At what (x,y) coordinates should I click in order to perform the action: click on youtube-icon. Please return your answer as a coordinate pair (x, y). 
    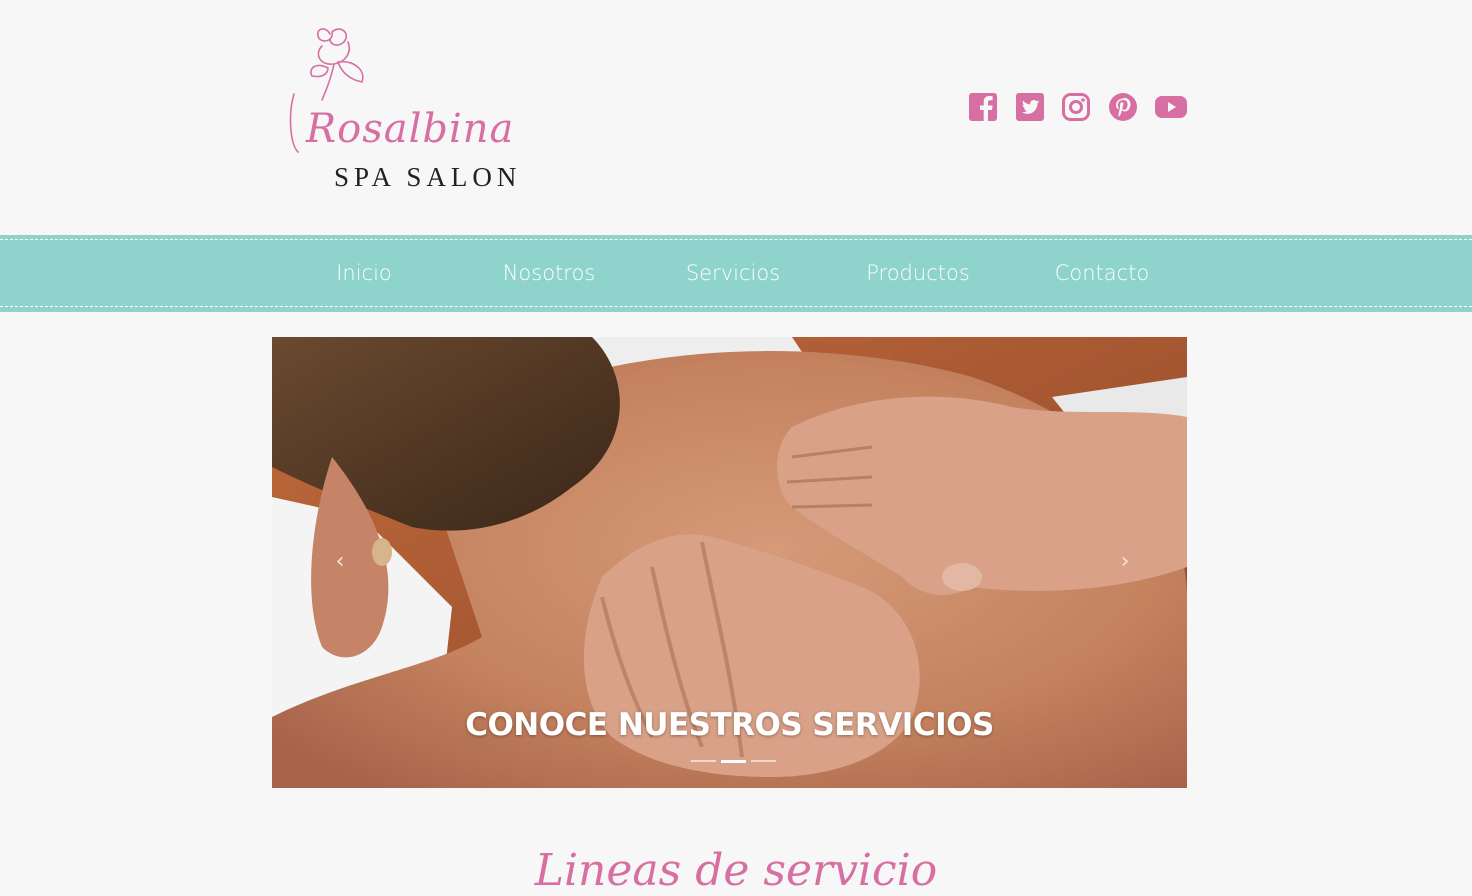
    Looking at the image, I should click on (1171, 109).